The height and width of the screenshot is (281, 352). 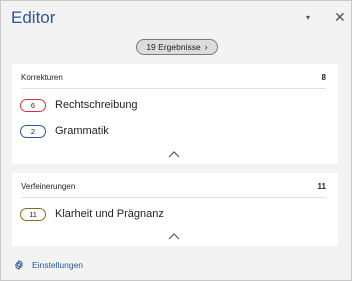 What do you see at coordinates (58, 265) in the screenshot?
I see `settings-label: Einstellungen` at bounding box center [58, 265].